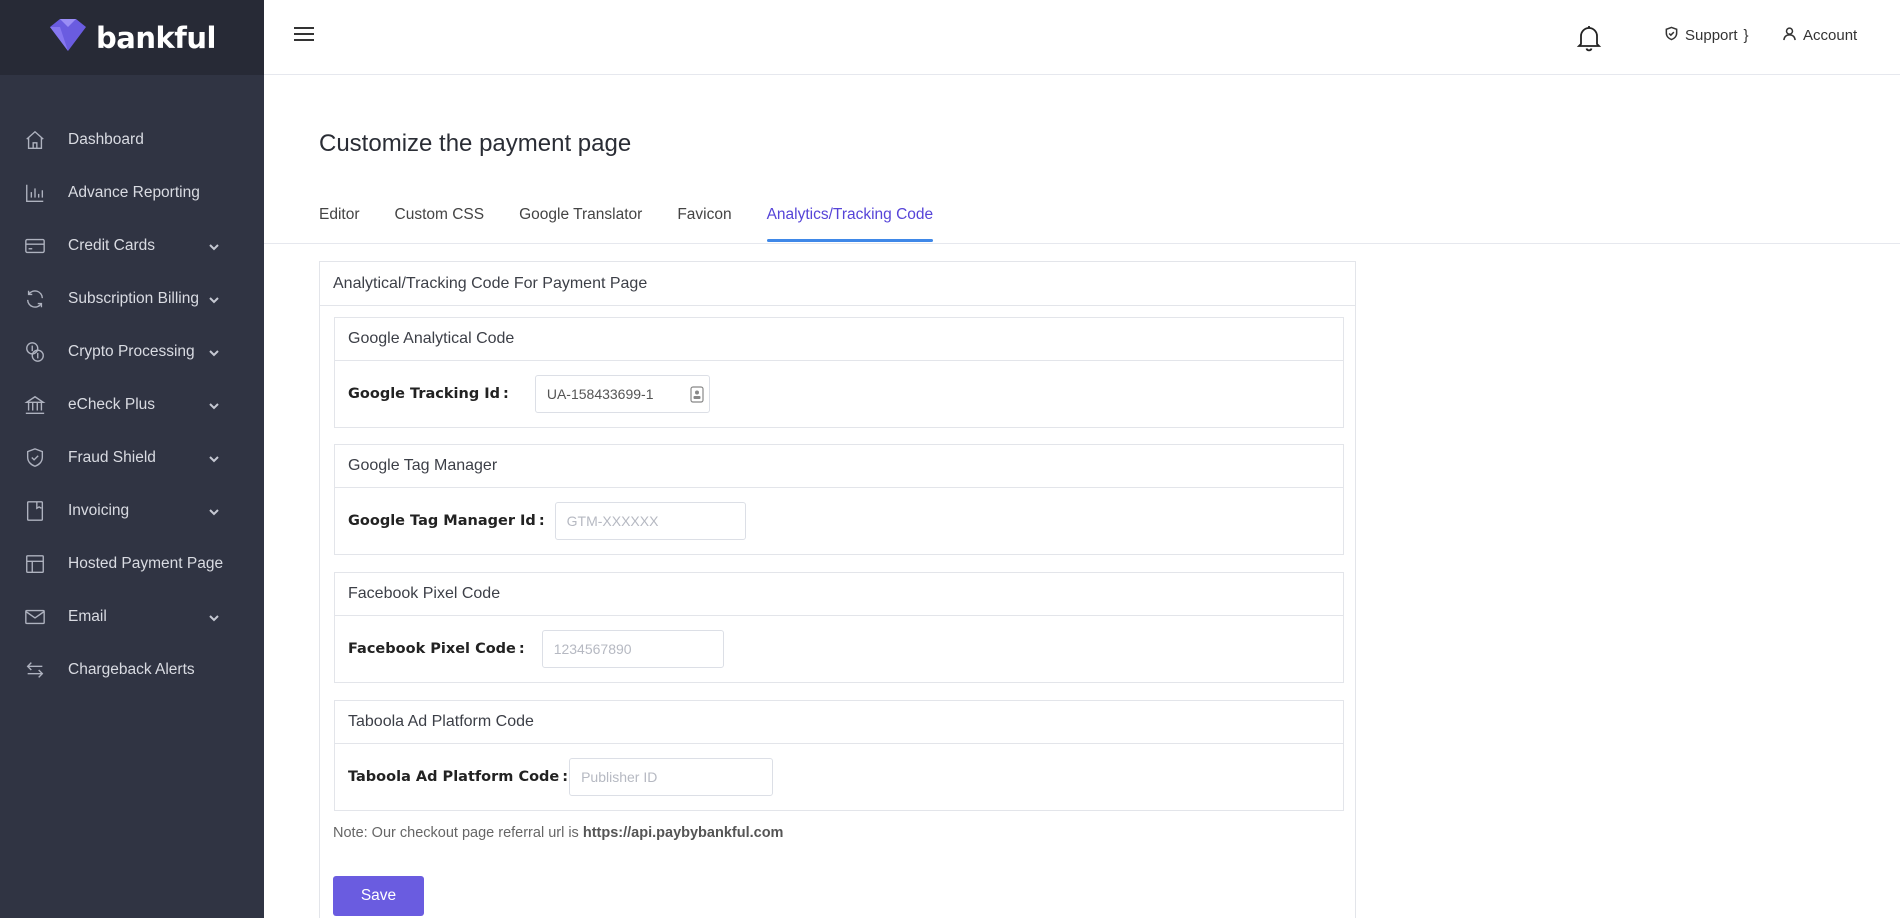  I want to click on taboola-publisher-id-input: Publisher ID, so click(671, 777).